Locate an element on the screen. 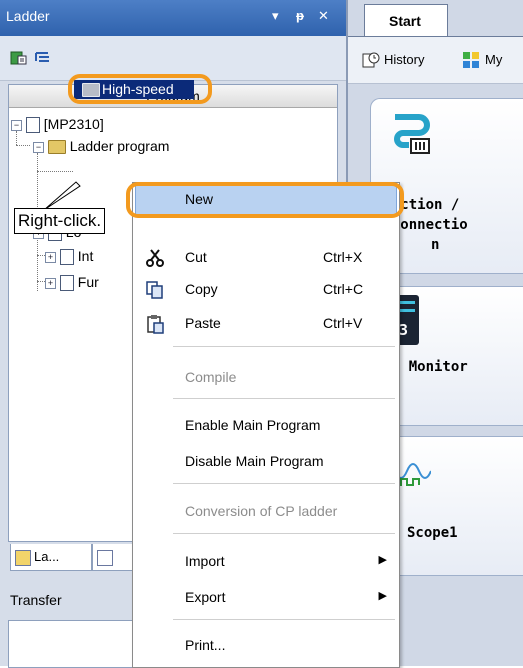 The width and height of the screenshot is (523, 668). shortcut-label: Ctrl+V is located at coordinates (343, 323).